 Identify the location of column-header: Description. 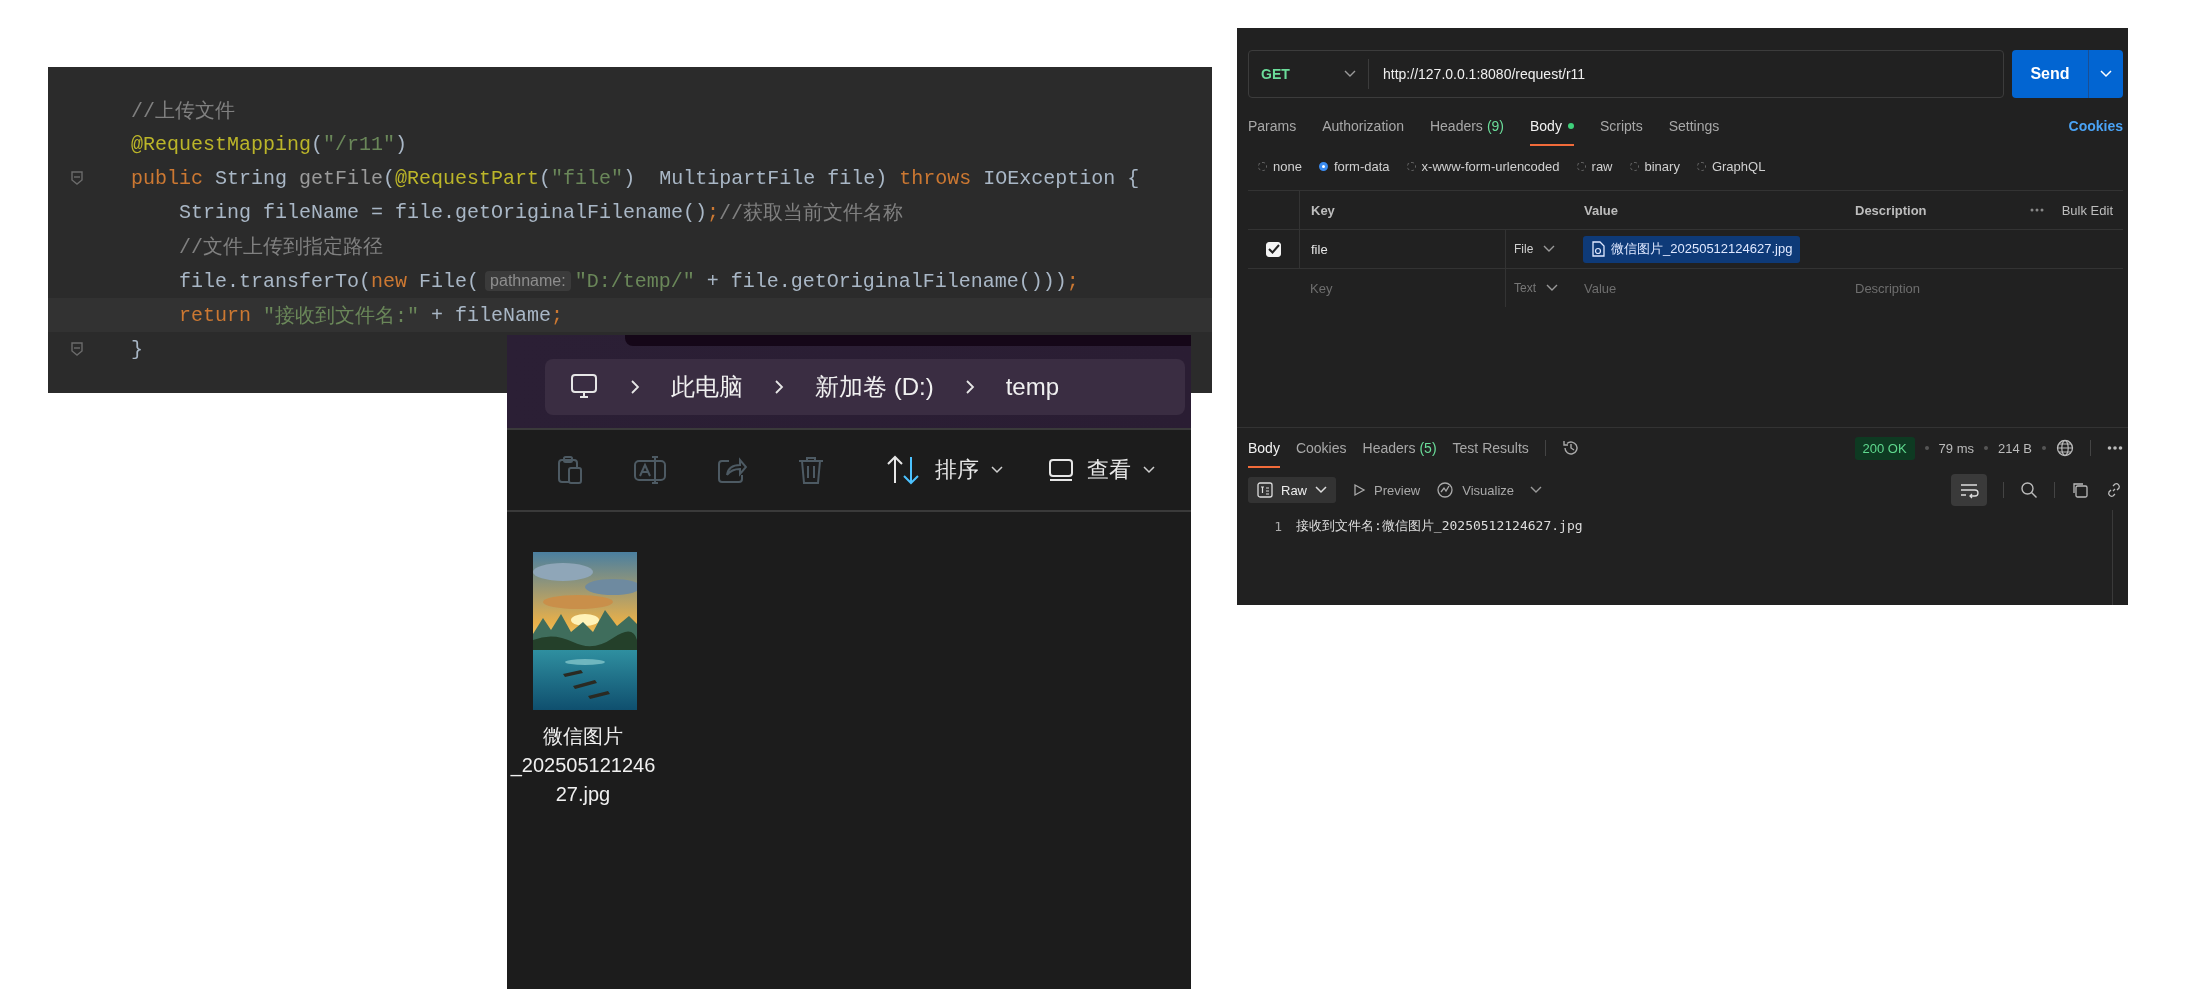
(1891, 210).